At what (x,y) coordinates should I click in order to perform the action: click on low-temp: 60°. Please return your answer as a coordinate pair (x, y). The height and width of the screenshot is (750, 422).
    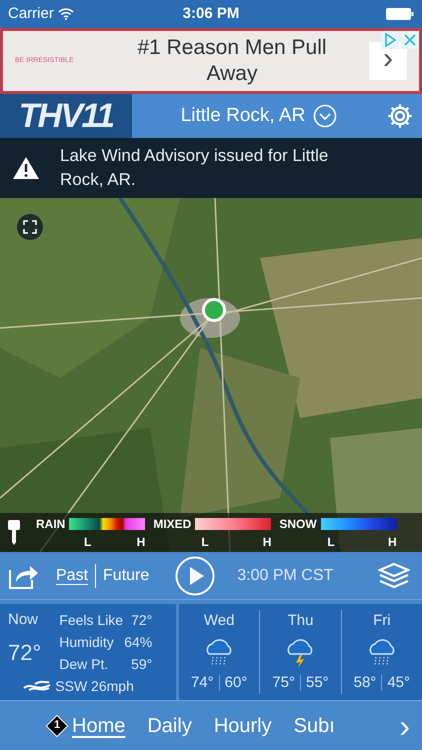
    Looking at the image, I should click on (236, 682).